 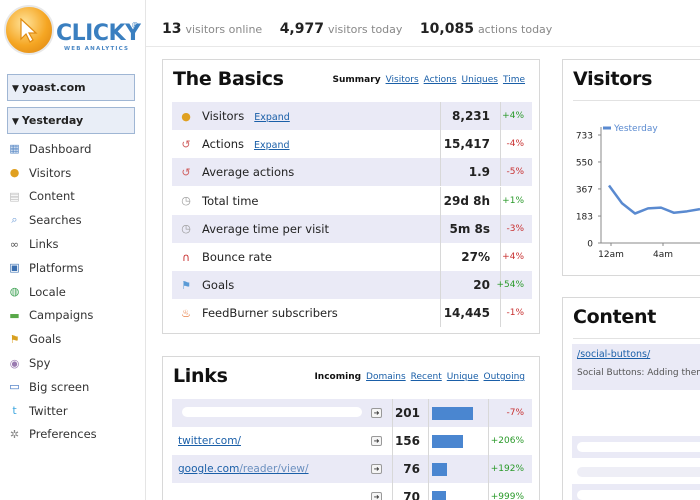 I want to click on tv-icon: ▭, so click(x=14, y=387).